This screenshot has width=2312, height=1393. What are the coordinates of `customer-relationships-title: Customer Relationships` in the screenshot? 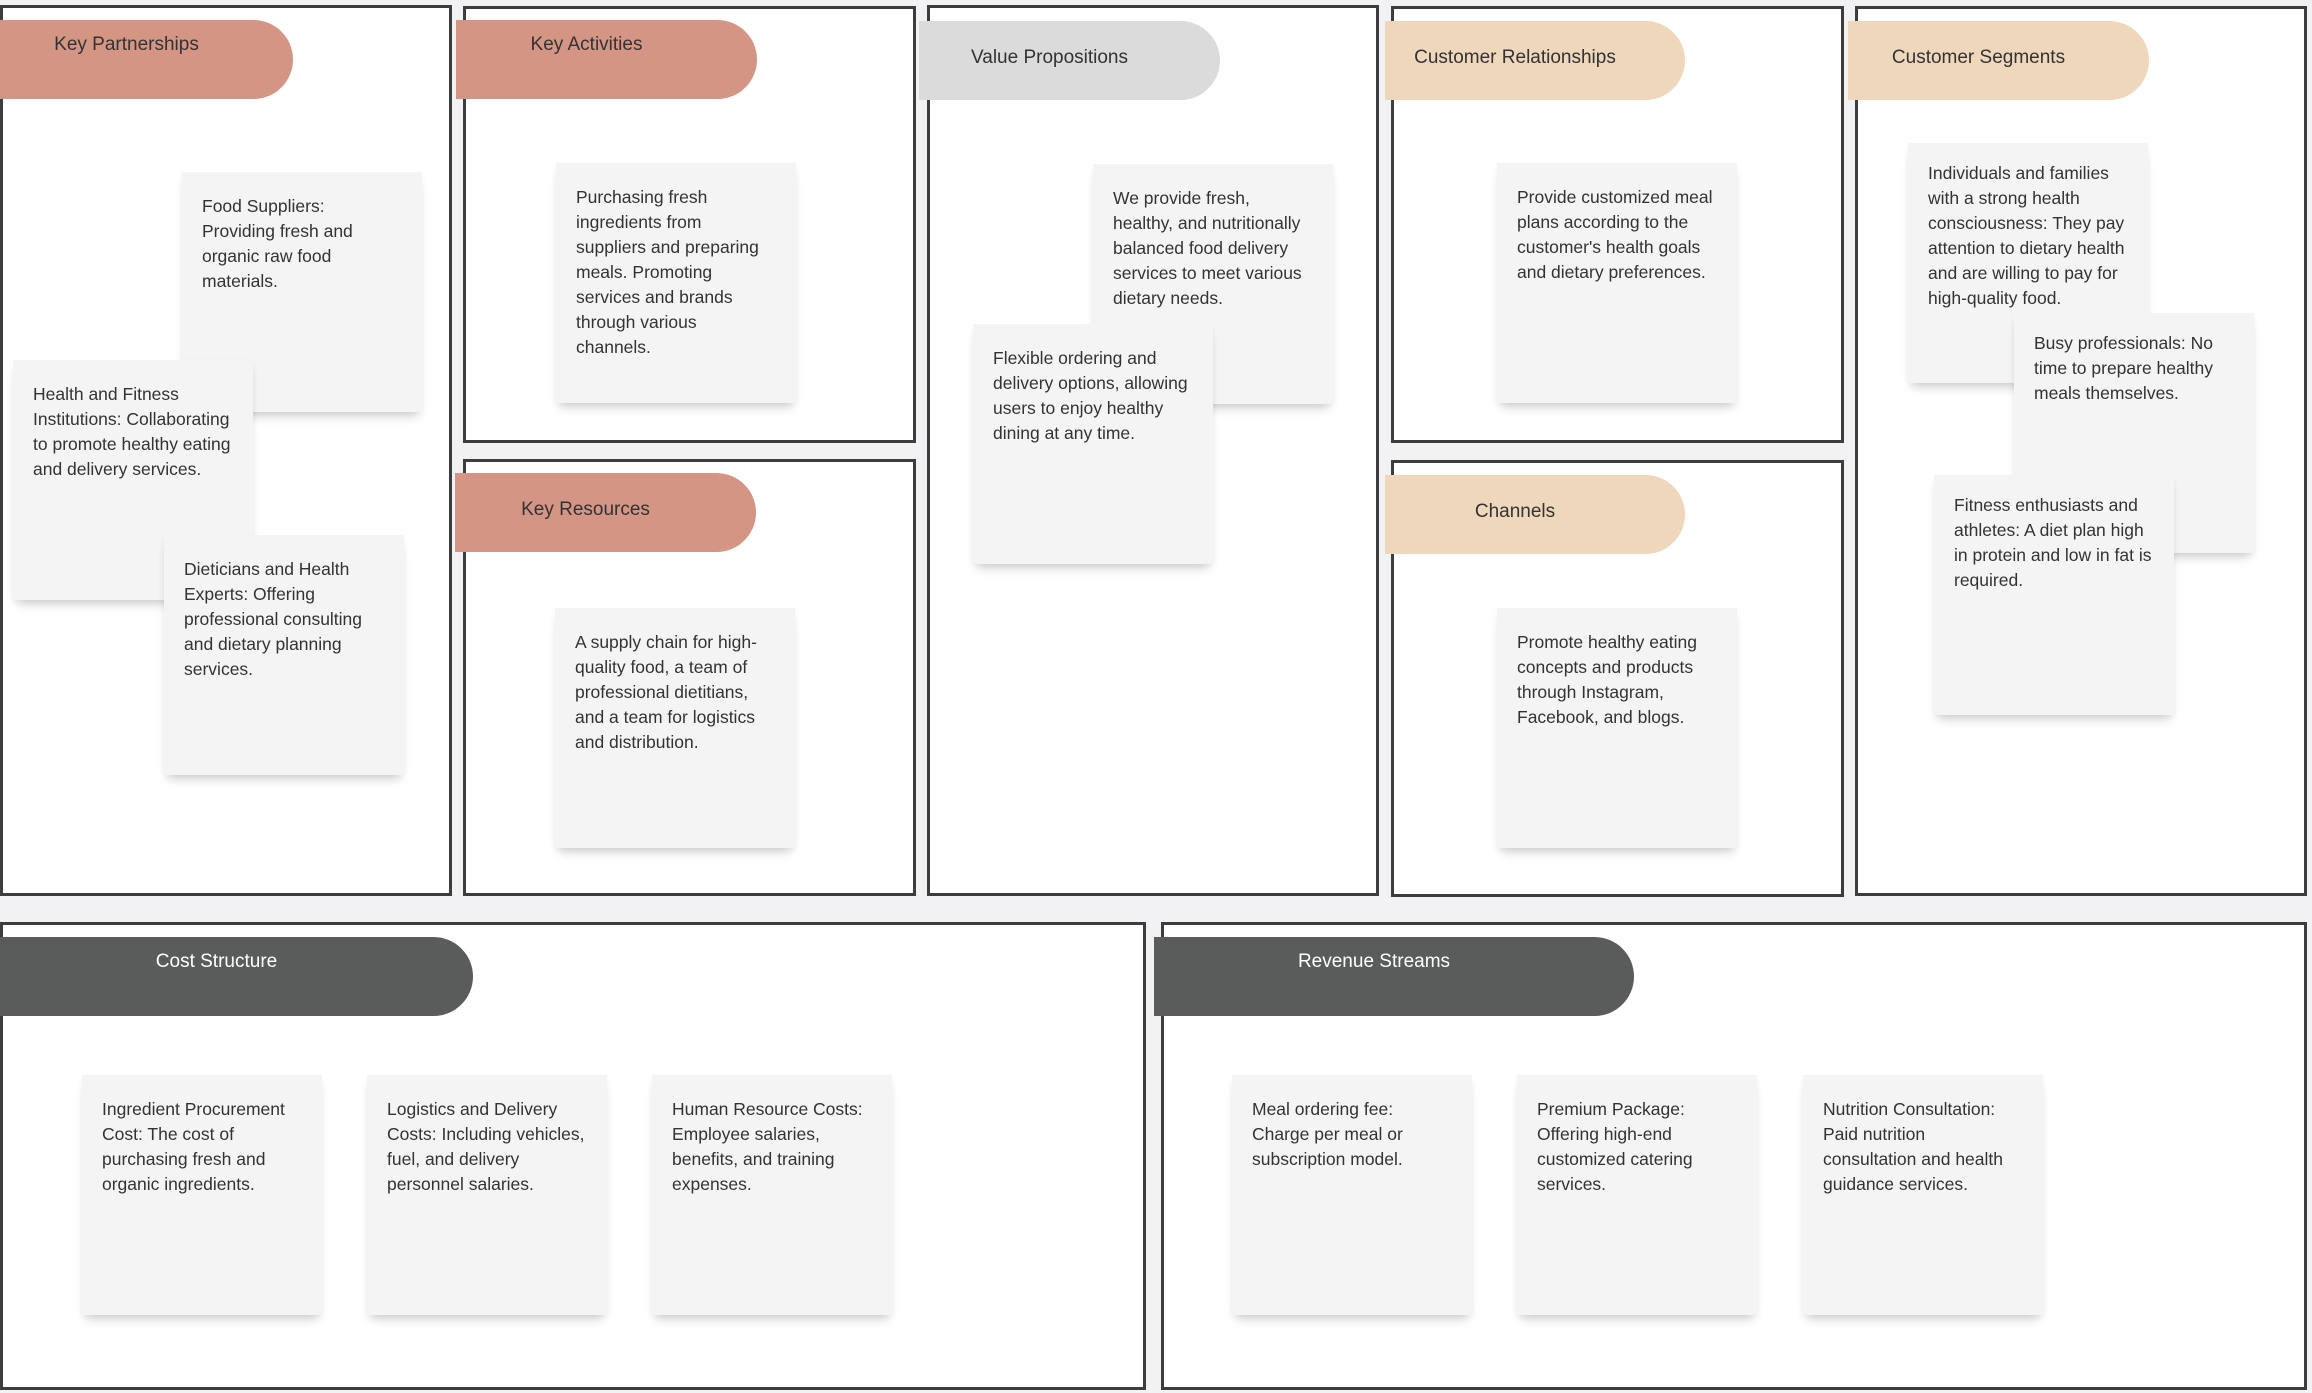 It's located at (1515, 57).